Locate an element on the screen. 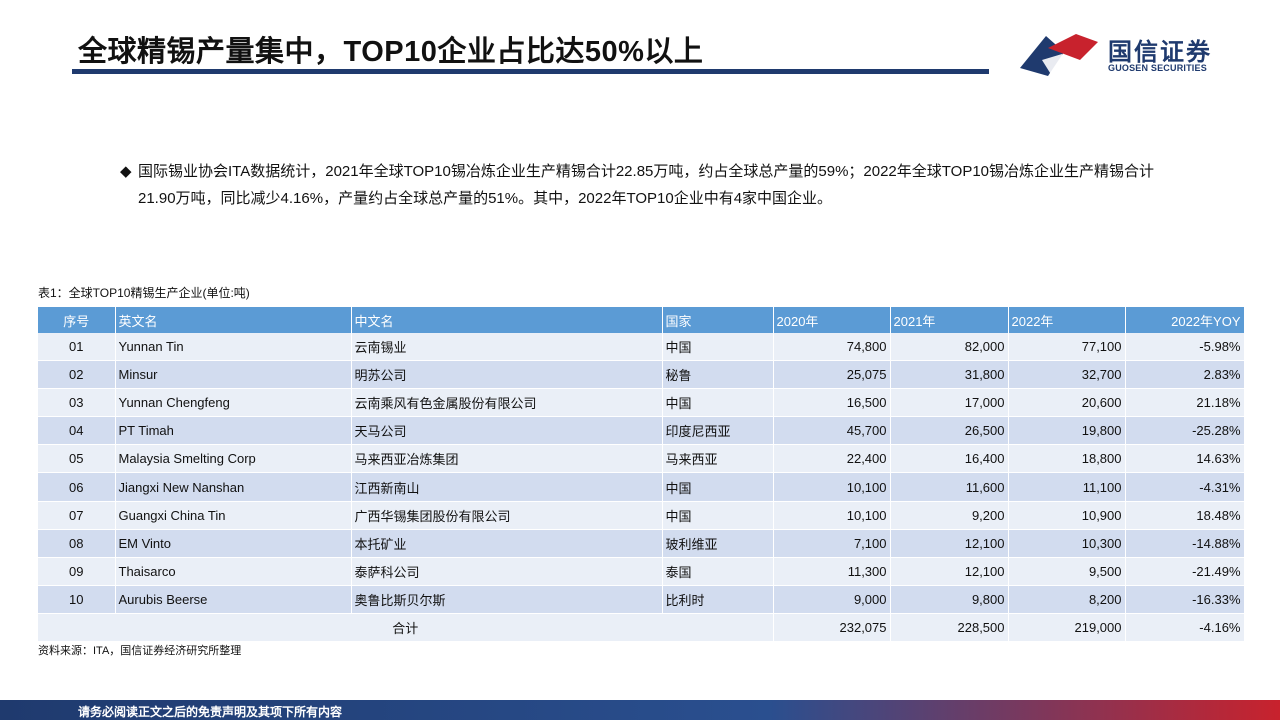 The image size is (1280, 720). cell-english-name: Minsur is located at coordinates (233, 375).